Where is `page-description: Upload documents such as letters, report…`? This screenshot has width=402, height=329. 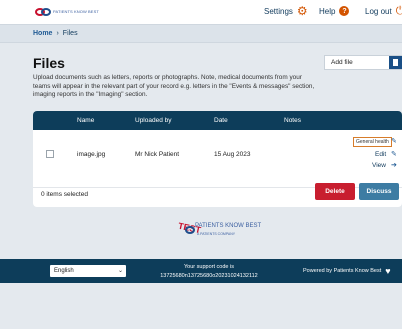
page-description: Upload documents such as letters, report… is located at coordinates (174, 86).